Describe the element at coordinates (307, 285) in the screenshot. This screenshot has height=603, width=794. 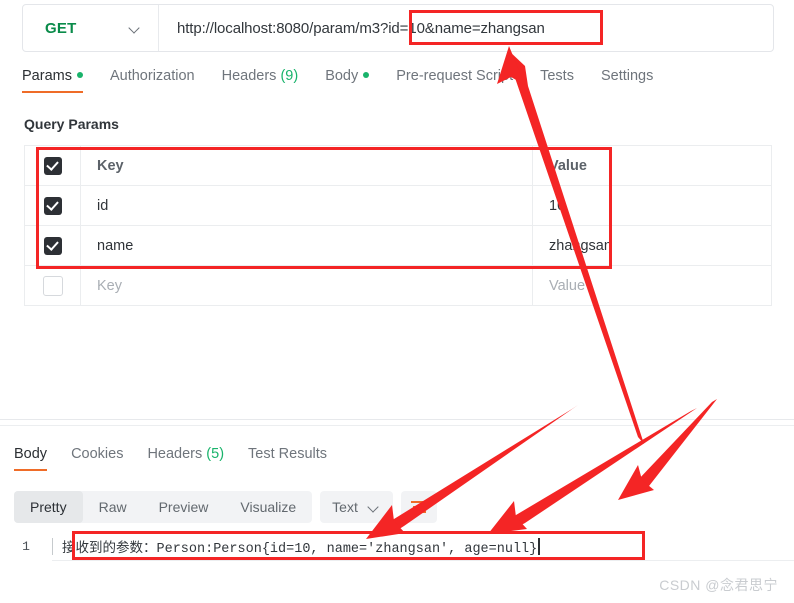
I see `param-key-input-empty: Key` at that location.